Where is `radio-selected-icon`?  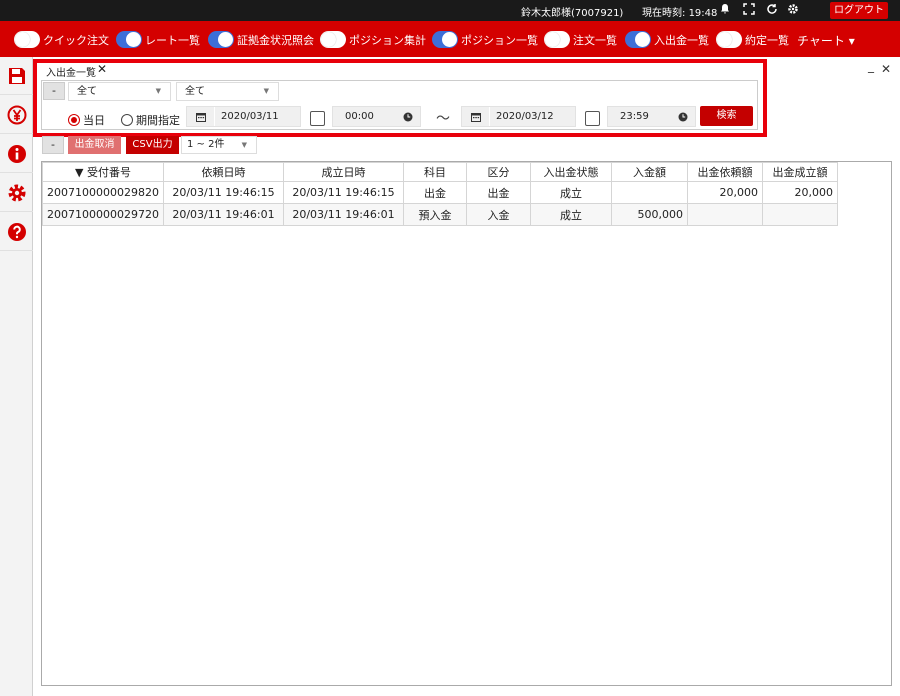
radio-selected-icon is located at coordinates (74, 120).